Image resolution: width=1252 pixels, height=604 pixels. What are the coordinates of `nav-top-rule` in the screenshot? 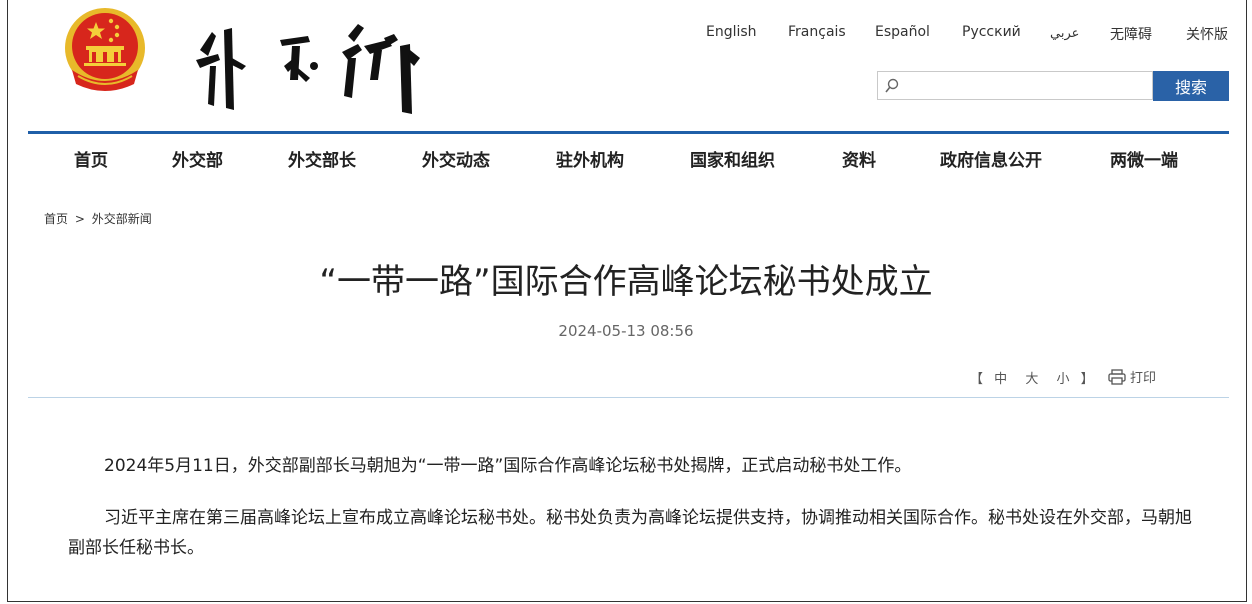 It's located at (628, 132).